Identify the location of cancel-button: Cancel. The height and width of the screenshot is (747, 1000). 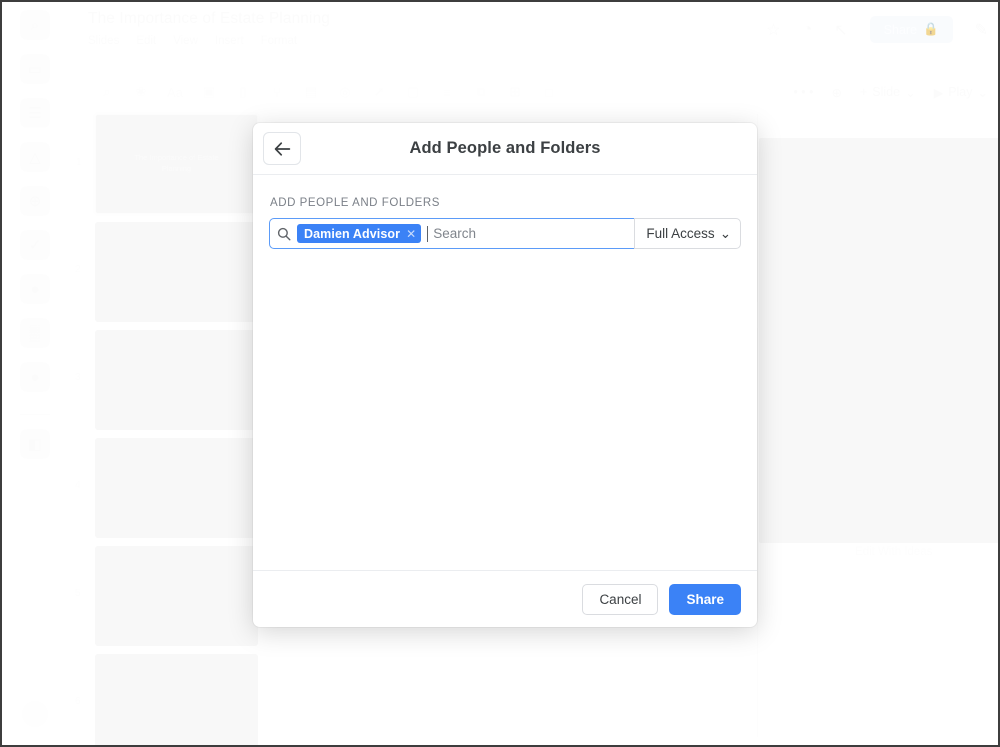
(620, 599).